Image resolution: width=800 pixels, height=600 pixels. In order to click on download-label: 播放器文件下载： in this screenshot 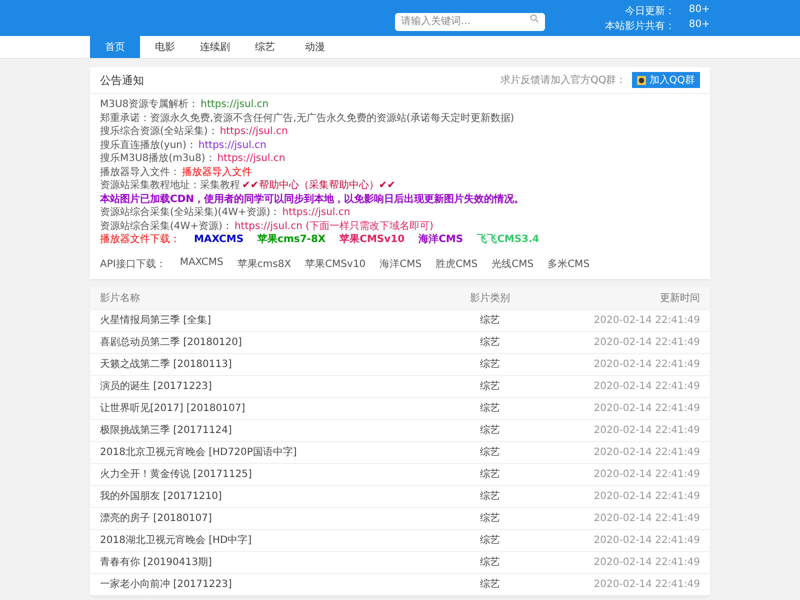, I will do `click(140, 239)`.